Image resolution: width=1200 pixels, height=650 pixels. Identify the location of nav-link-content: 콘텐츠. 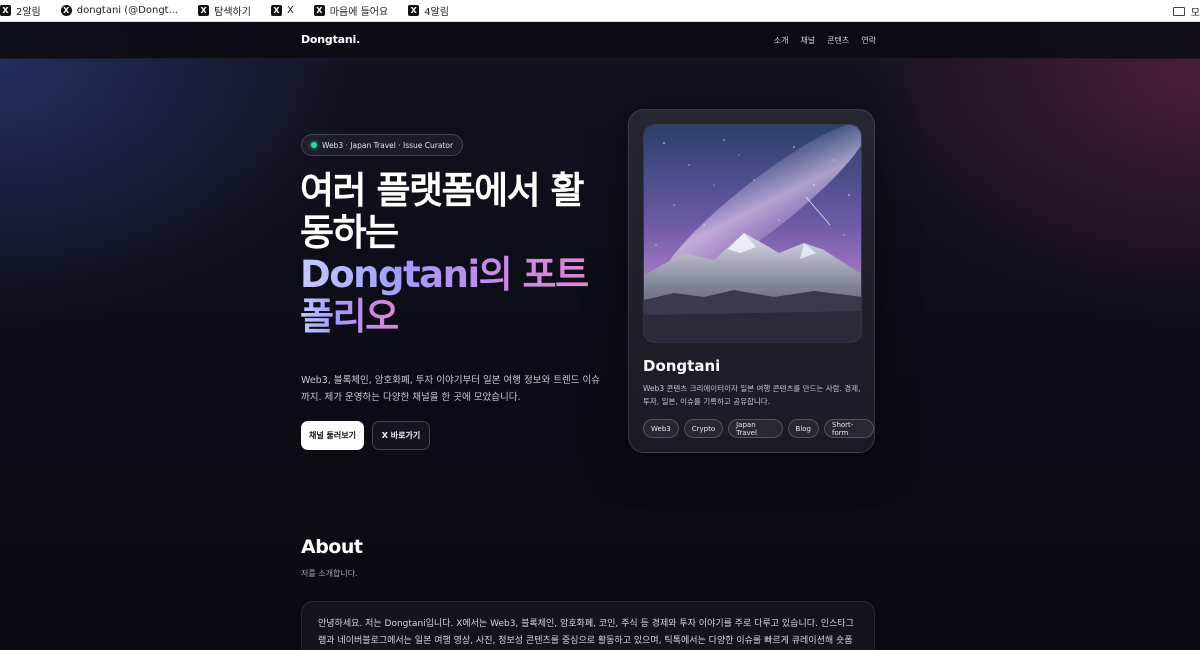
(838, 40).